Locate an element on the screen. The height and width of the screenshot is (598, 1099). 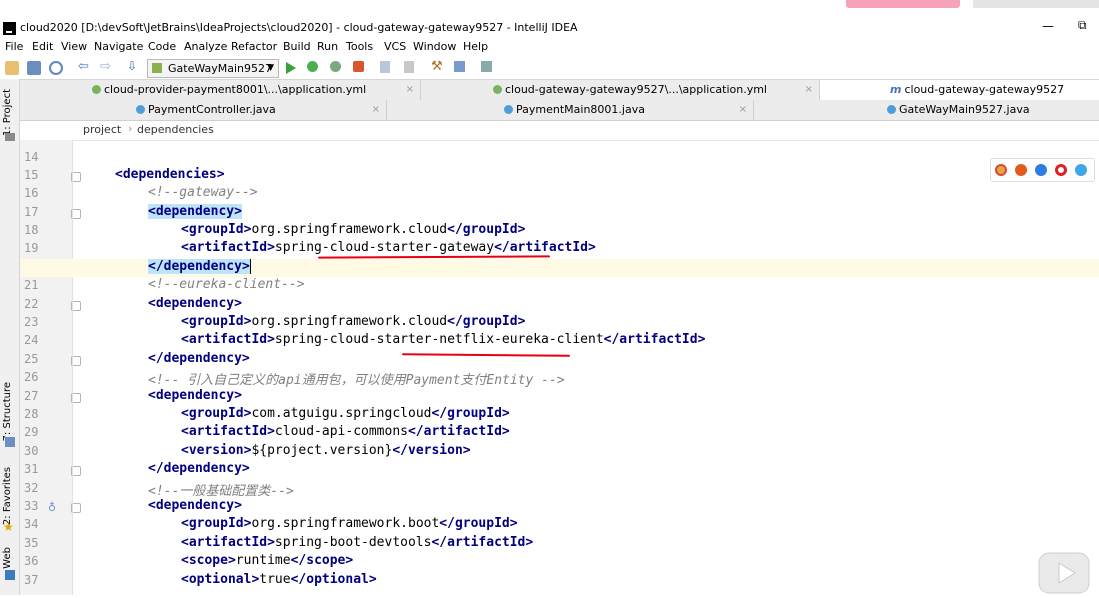
code-line-27: <dependency> is located at coordinates (195, 395).